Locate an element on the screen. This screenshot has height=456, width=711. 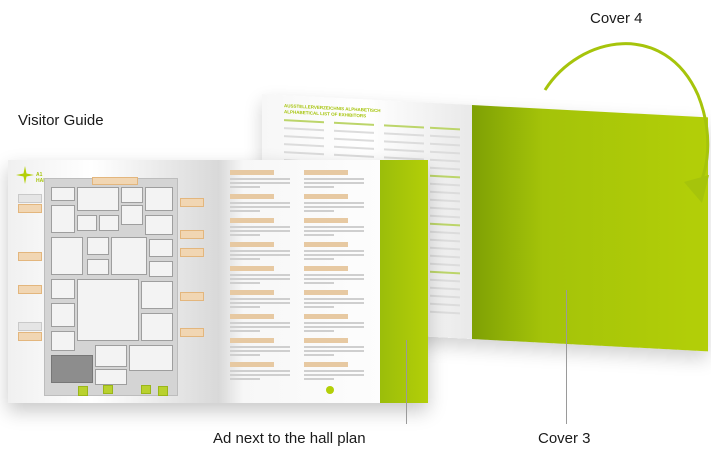
ad-next-to-hall-plan-label: Ad next to the hall plan is located at coordinates (289, 438).